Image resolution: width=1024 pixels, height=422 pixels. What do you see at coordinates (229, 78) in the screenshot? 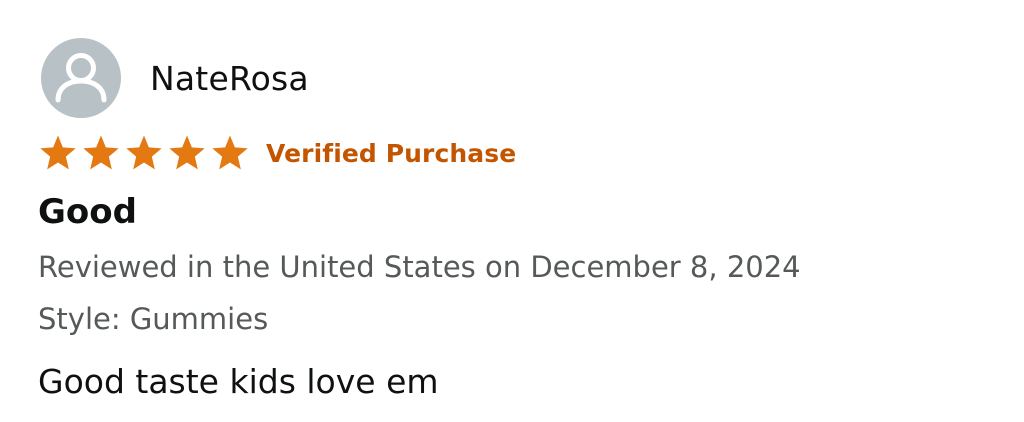
I see `reviewer-name: NateRosa` at bounding box center [229, 78].